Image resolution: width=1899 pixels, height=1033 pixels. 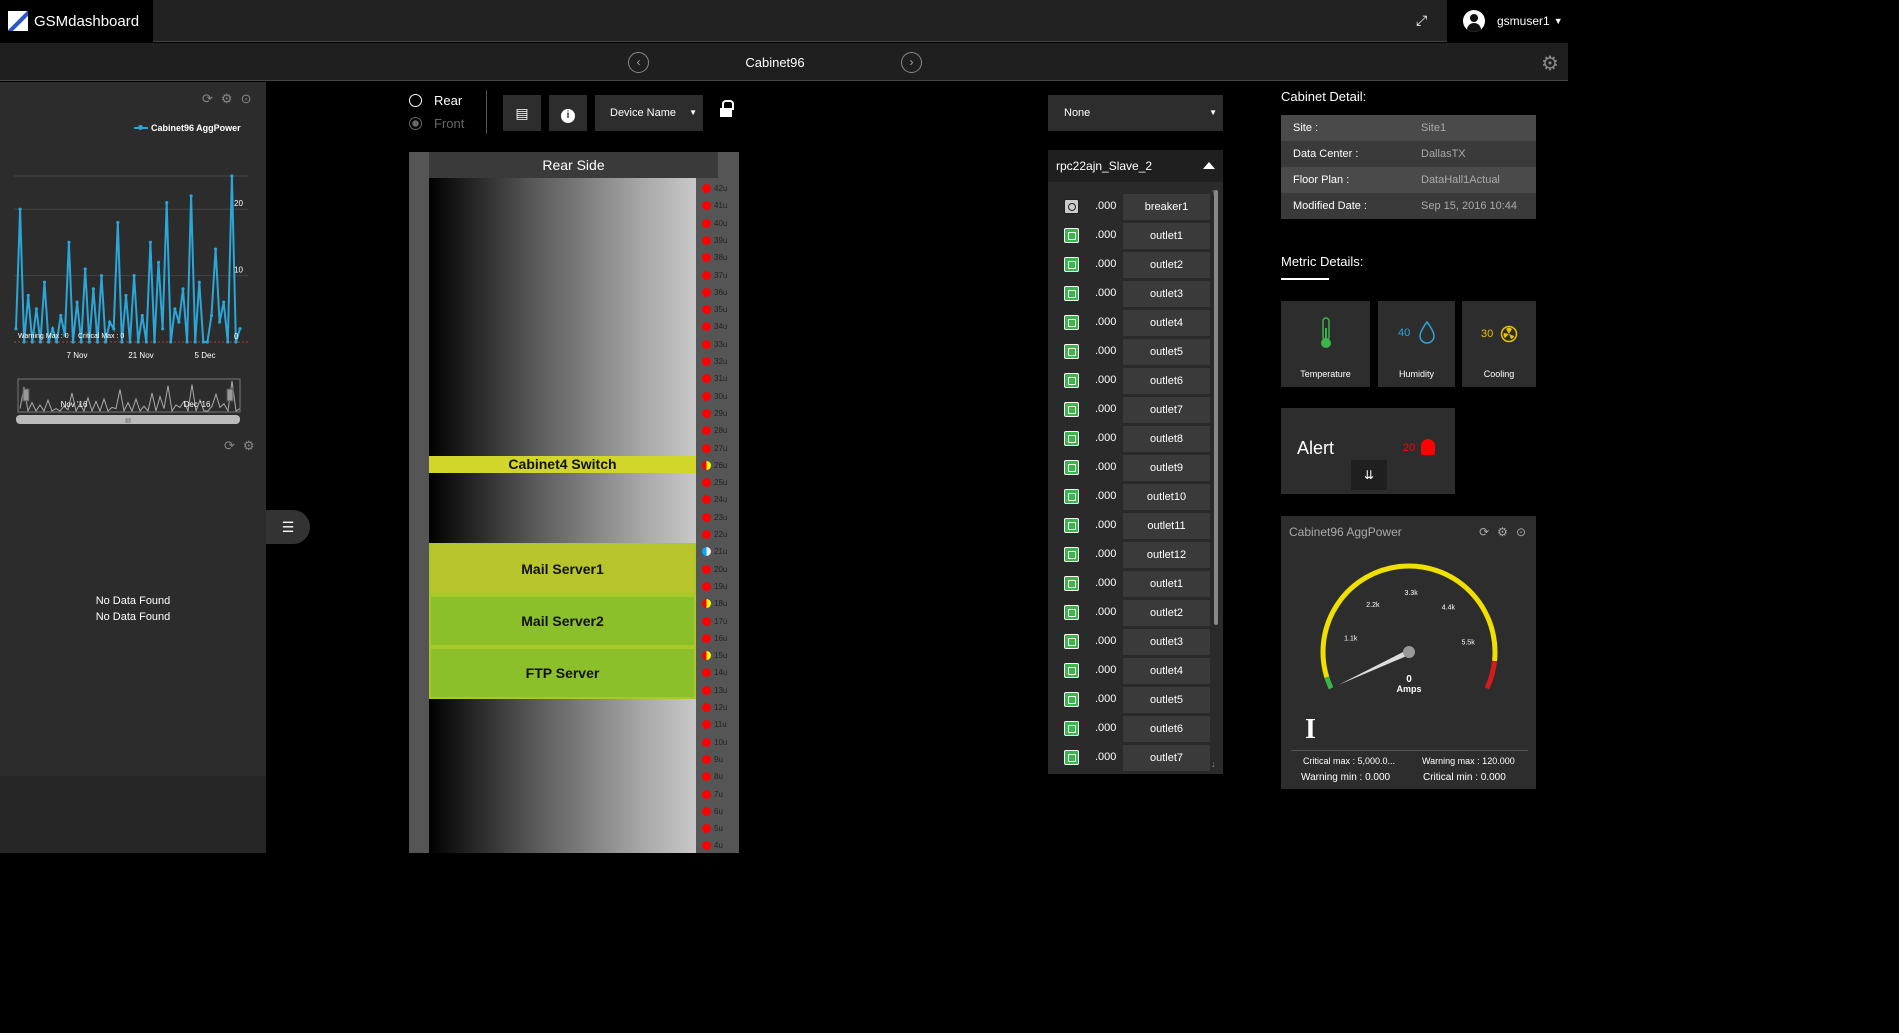 I want to click on rack-unit: 36u, so click(x=717, y=292).